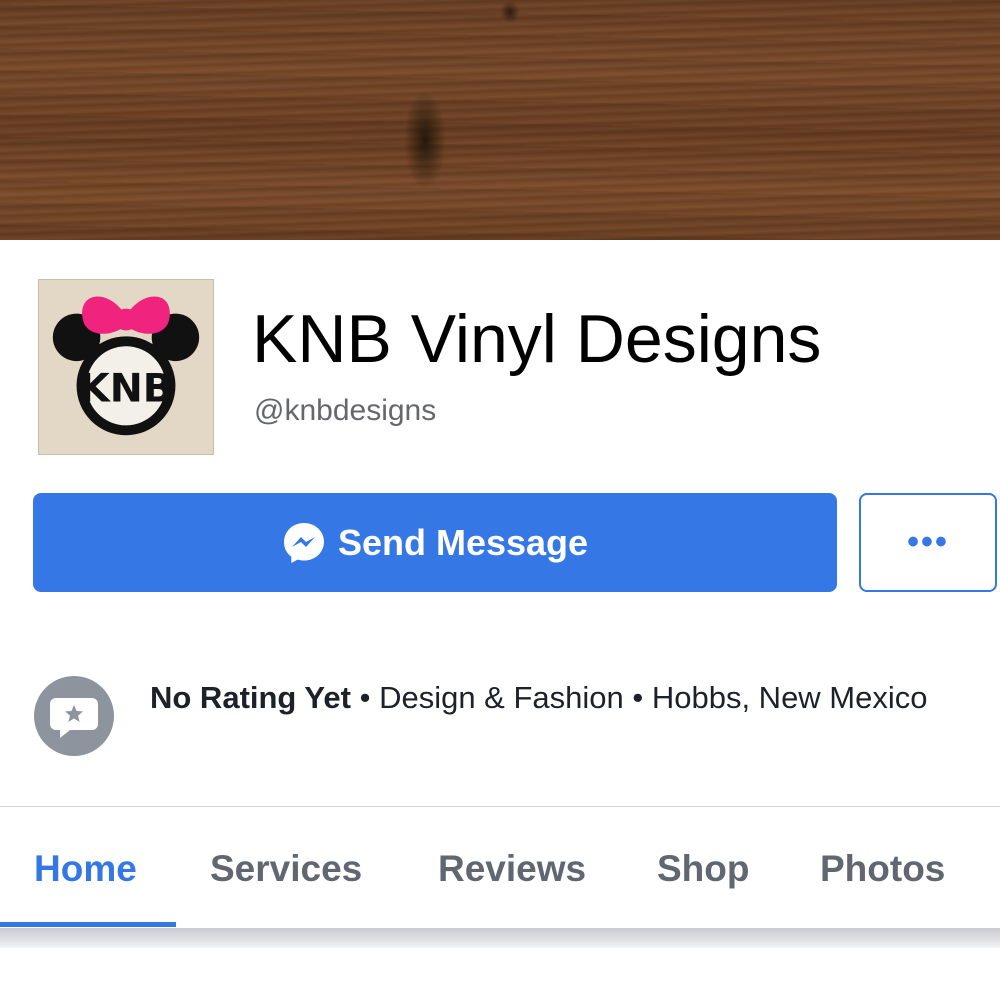 This screenshot has height=1000, width=1000. Describe the element at coordinates (500, 938) in the screenshot. I see `tabs-bottom-shadow` at that location.